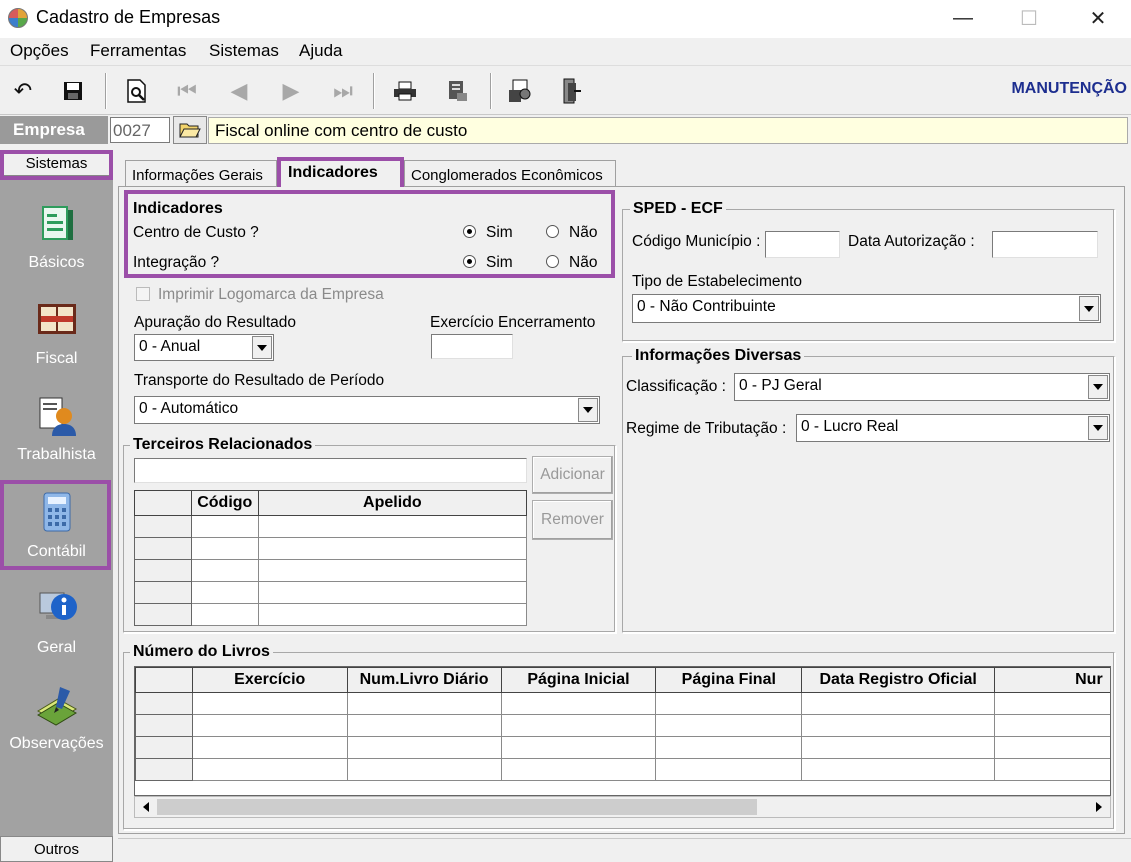 The height and width of the screenshot is (862, 1131). I want to click on integracao-nao-radio, so click(552, 261).